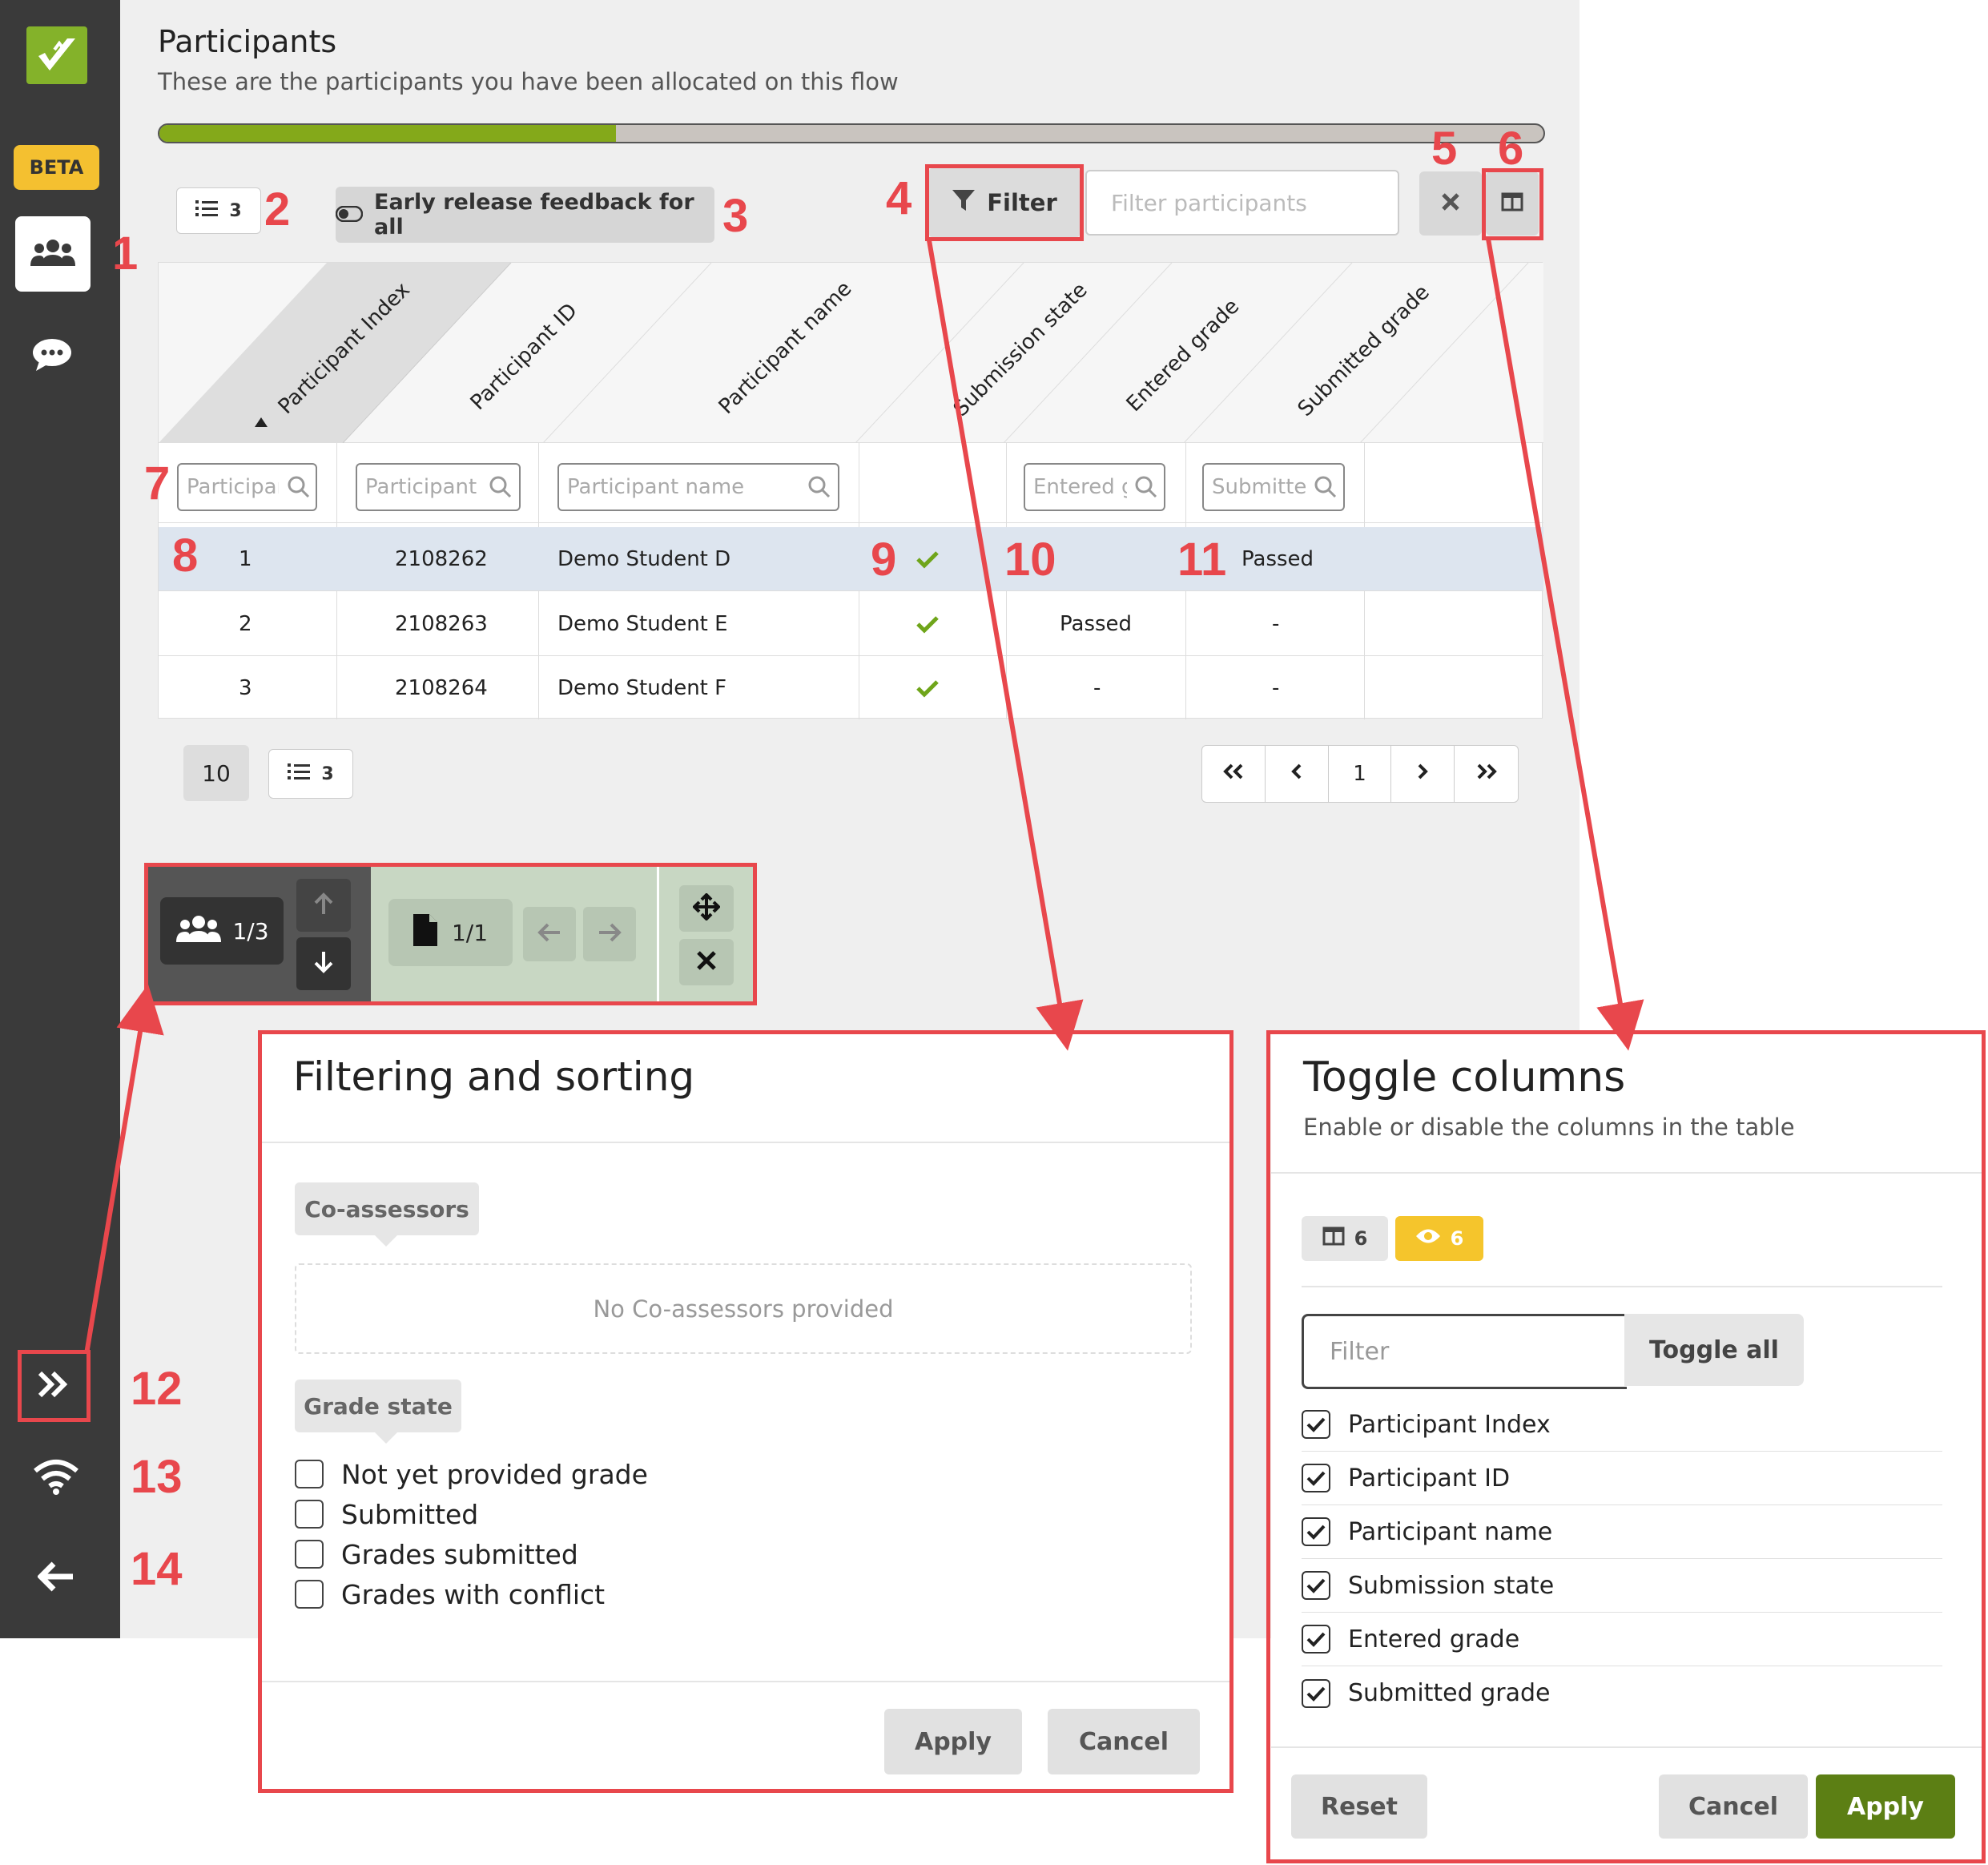 The image size is (1988, 1865). What do you see at coordinates (1361, 1238) in the screenshot?
I see `column-count: 6` at bounding box center [1361, 1238].